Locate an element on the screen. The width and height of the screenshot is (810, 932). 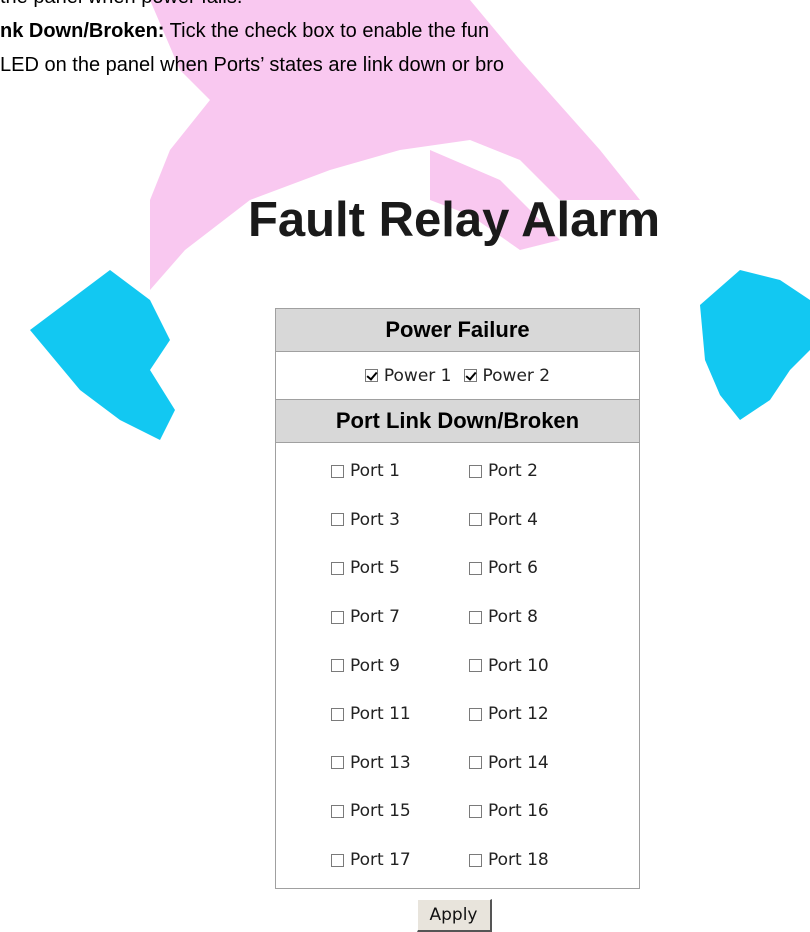
checkbox-option: Port 9 is located at coordinates (400, 666).